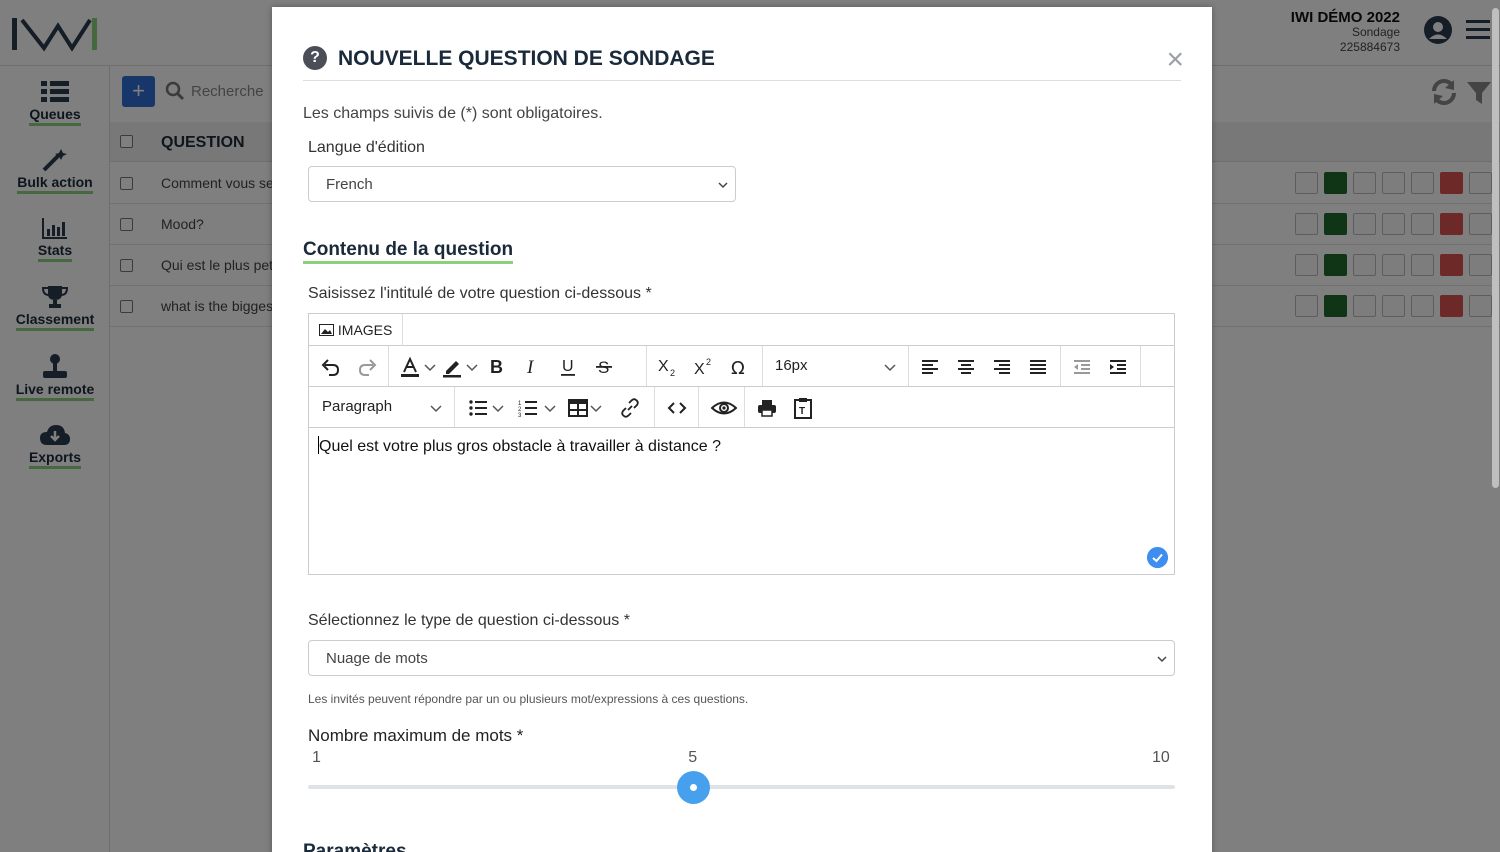 Image resolution: width=1500 pixels, height=852 pixels. I want to click on font-size-select: 16px, so click(836, 366).